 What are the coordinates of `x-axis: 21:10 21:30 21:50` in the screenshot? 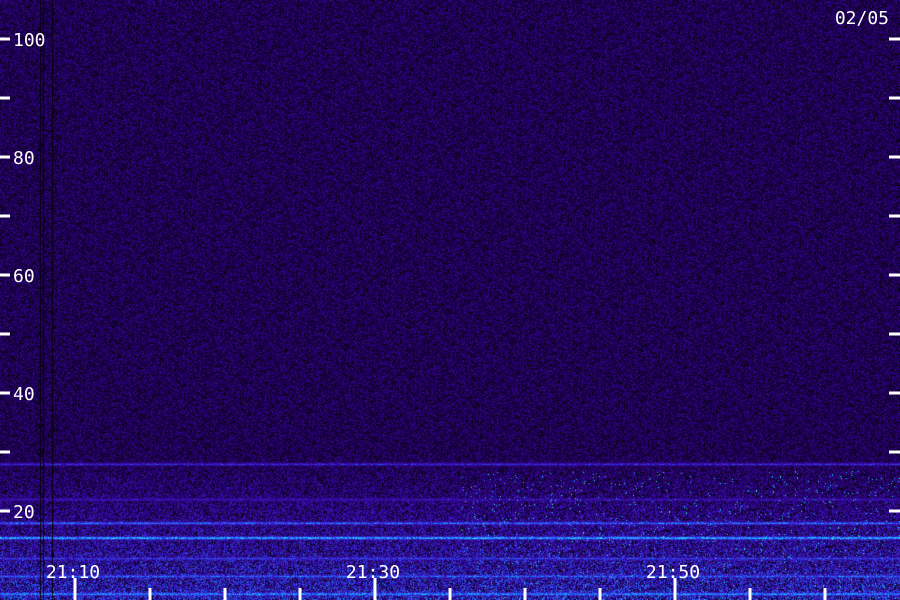 It's located at (436, 581).